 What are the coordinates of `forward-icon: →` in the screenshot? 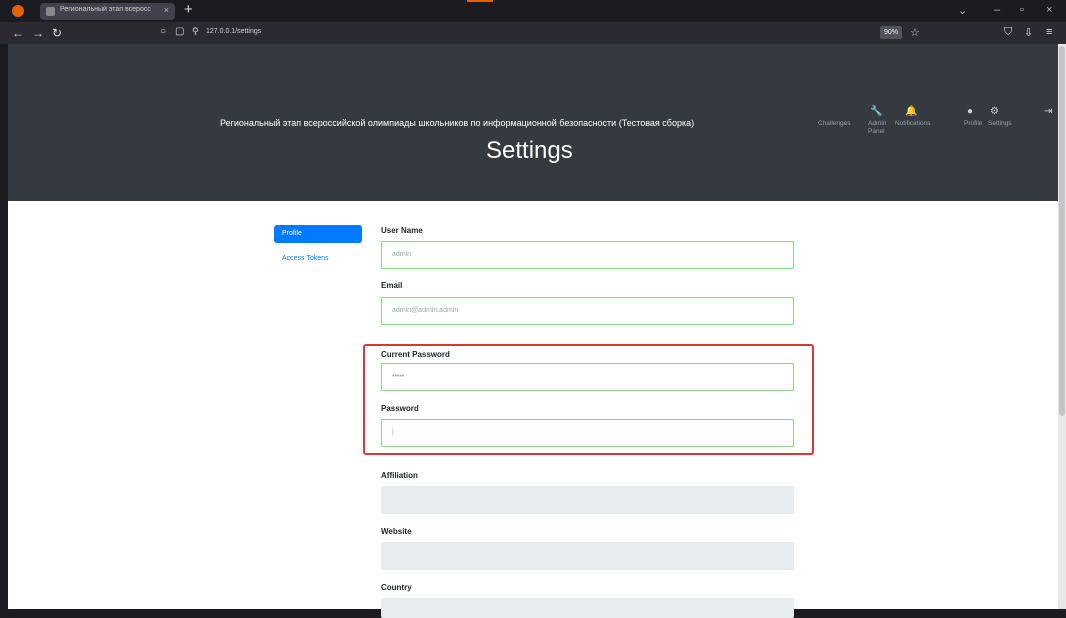 It's located at (38, 33).